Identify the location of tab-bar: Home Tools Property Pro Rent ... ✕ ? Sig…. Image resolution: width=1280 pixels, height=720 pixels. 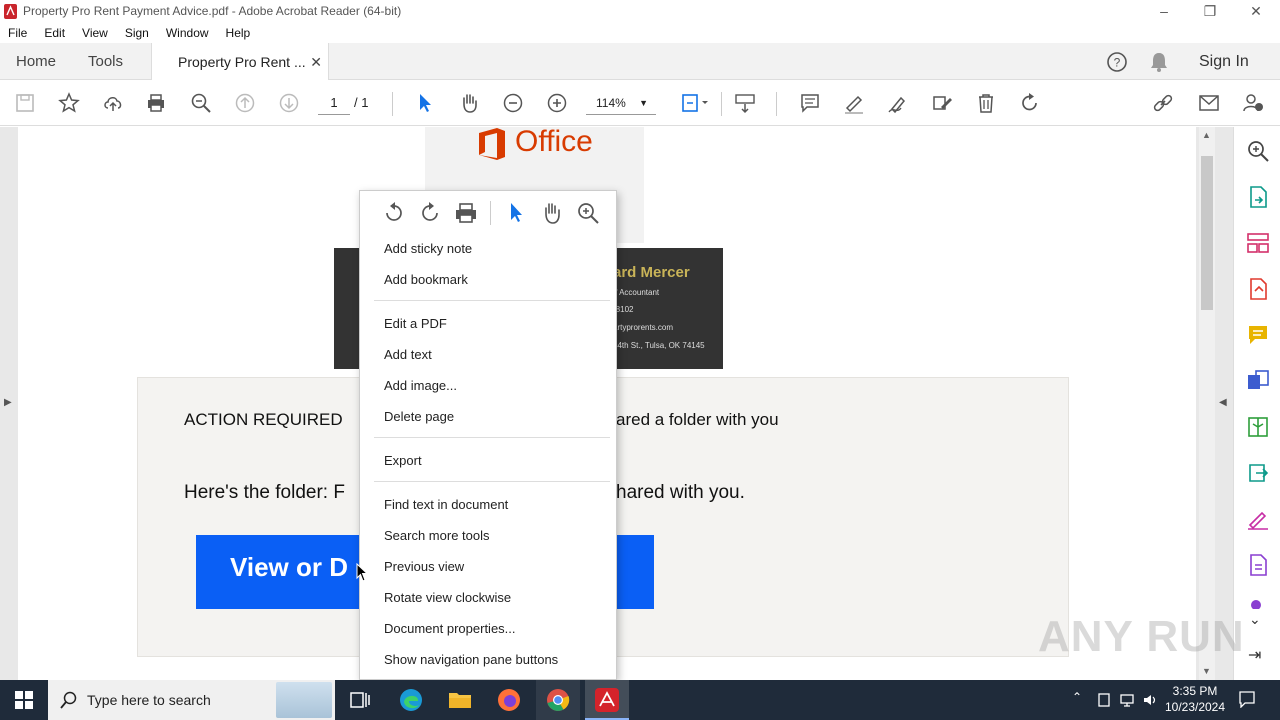
(640, 62).